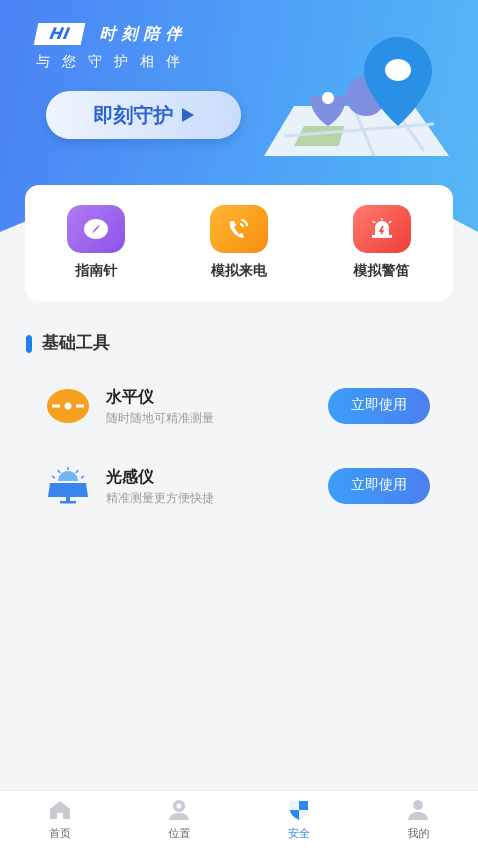 The height and width of the screenshot is (850, 478). I want to click on action-label: 模拟来电, so click(238, 271).